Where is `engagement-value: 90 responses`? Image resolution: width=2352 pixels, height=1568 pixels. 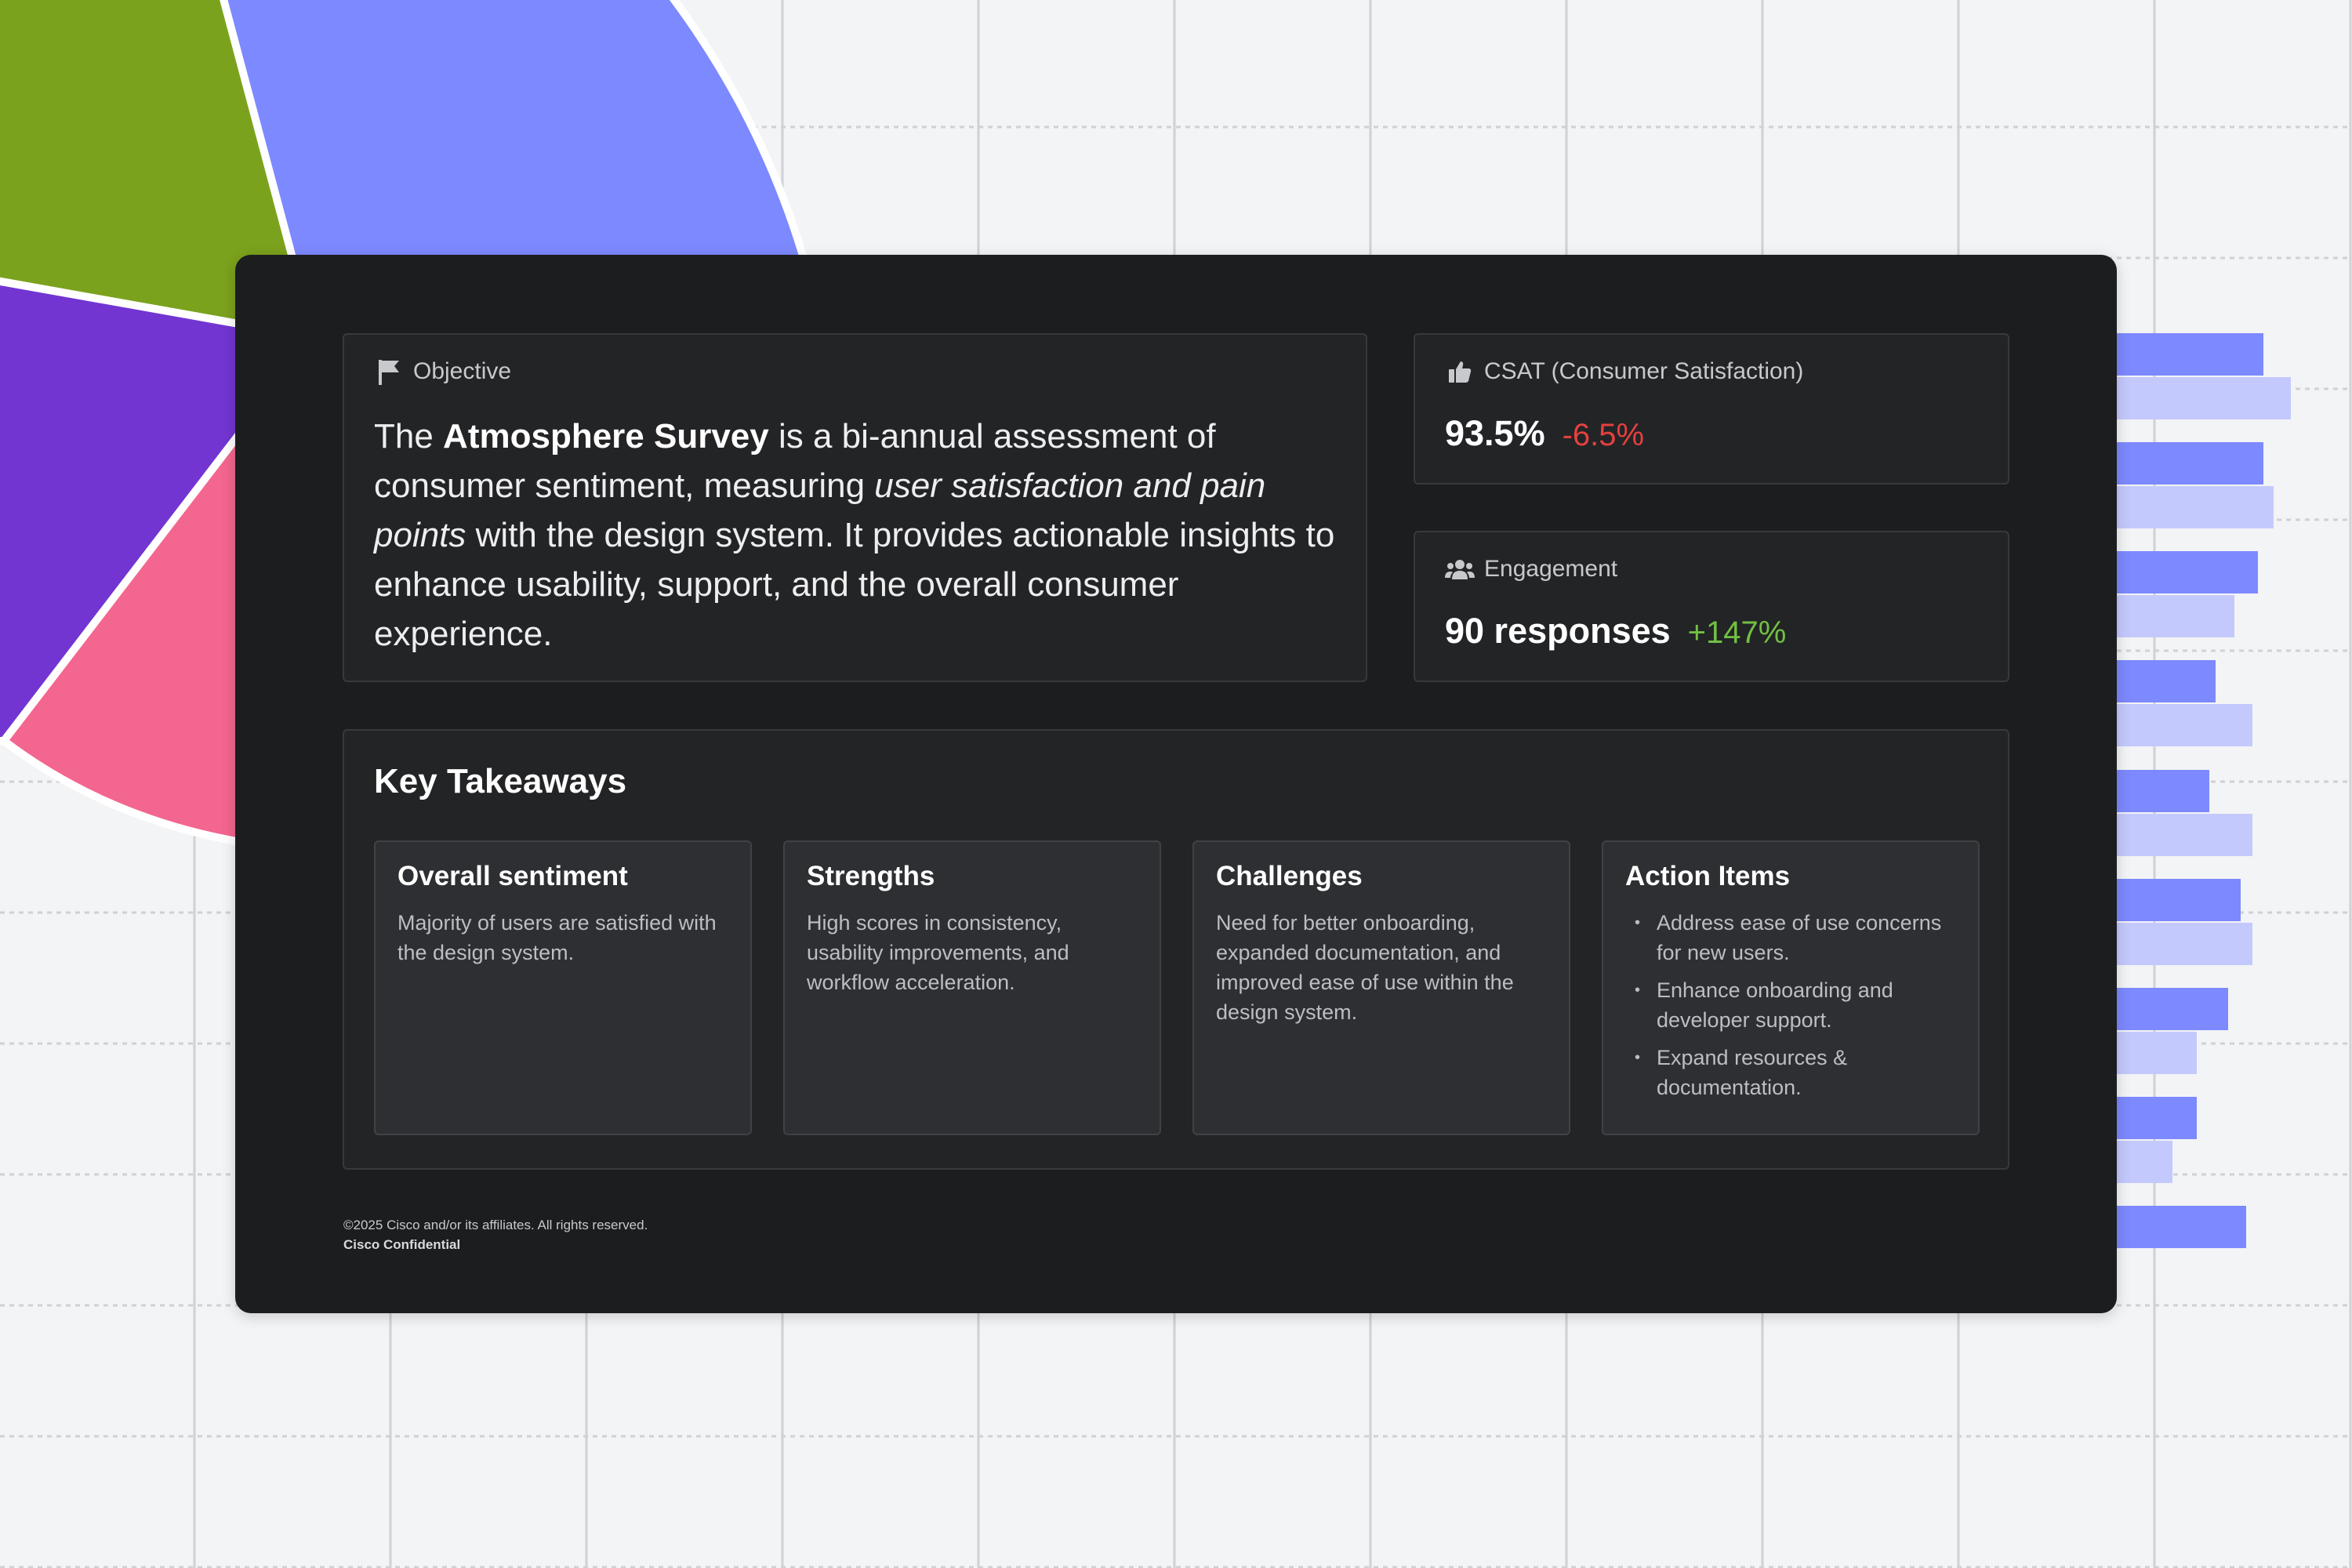 engagement-value: 90 responses is located at coordinates (1558, 631).